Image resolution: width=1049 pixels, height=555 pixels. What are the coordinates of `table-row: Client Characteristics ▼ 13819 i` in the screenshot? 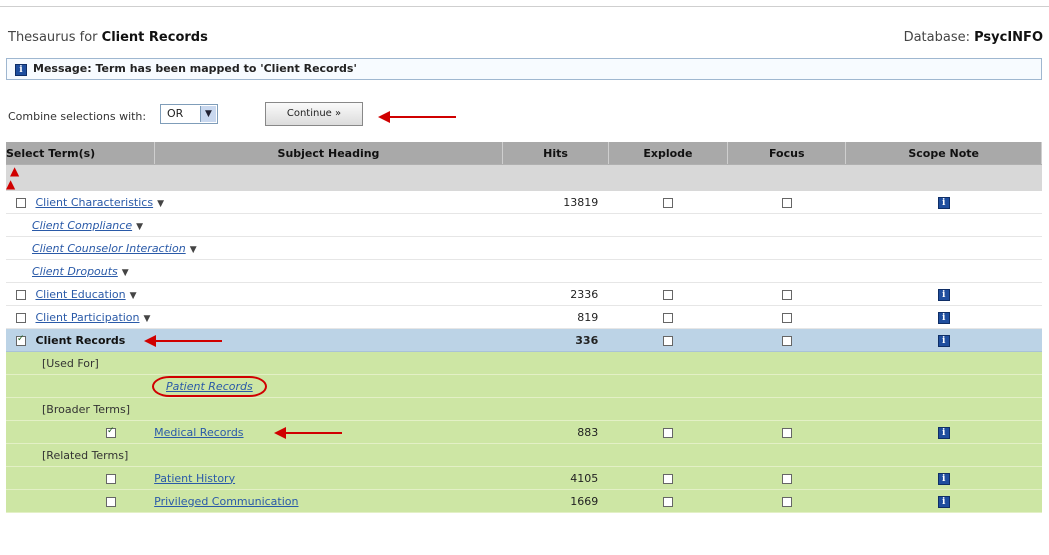 It's located at (524, 202).